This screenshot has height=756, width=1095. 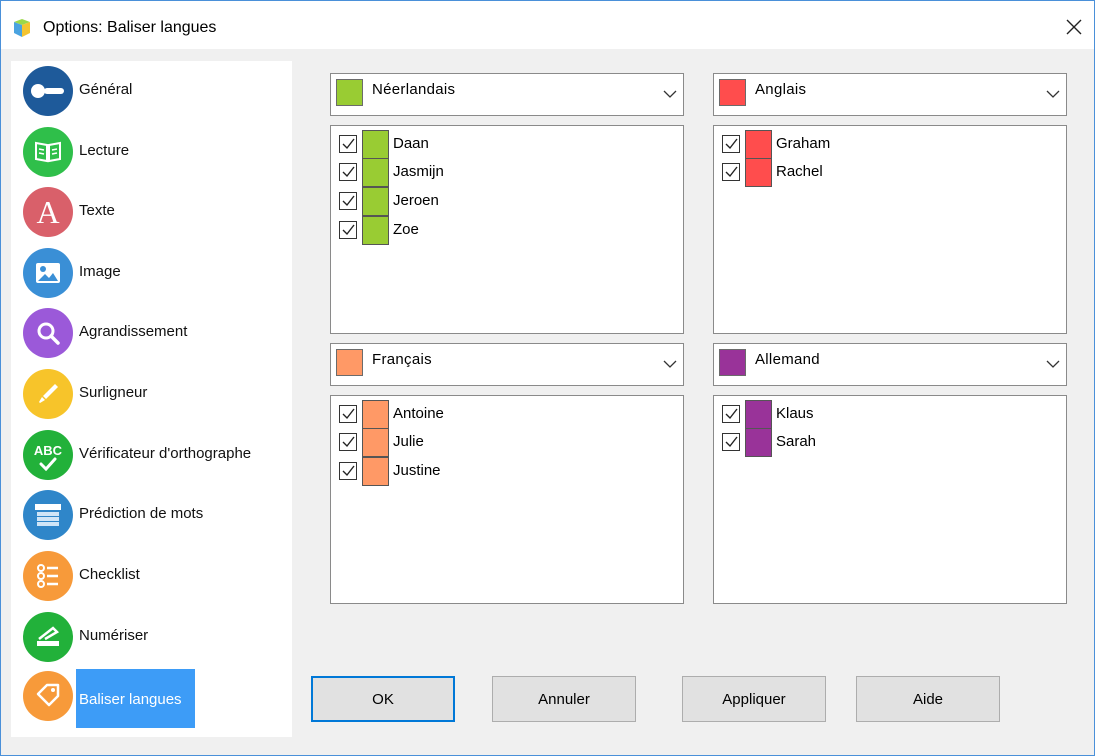 What do you see at coordinates (151, 637) in the screenshot?
I see `sidebar-item-scan: Numériser` at bounding box center [151, 637].